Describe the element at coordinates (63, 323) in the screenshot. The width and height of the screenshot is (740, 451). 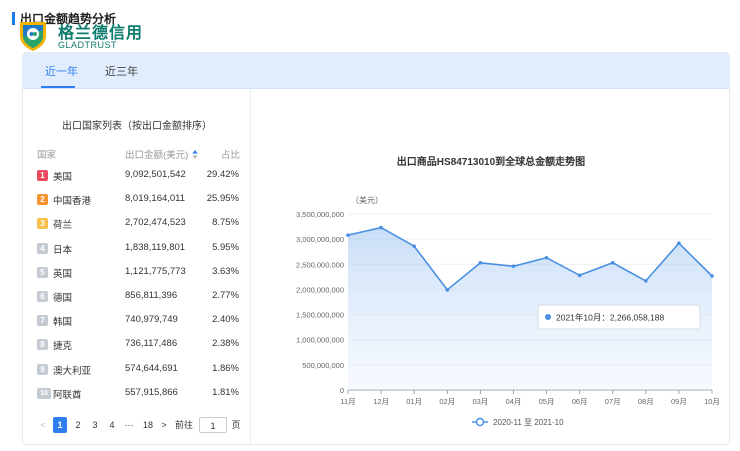
I see `country-name: 韩国` at that location.